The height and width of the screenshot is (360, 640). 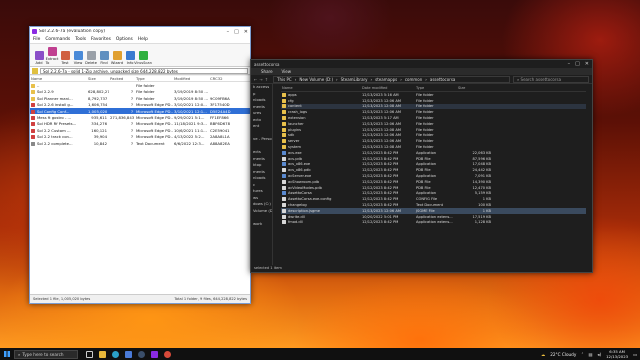 I want to click on explorer-file-name: extension, so click(x=321, y=118).